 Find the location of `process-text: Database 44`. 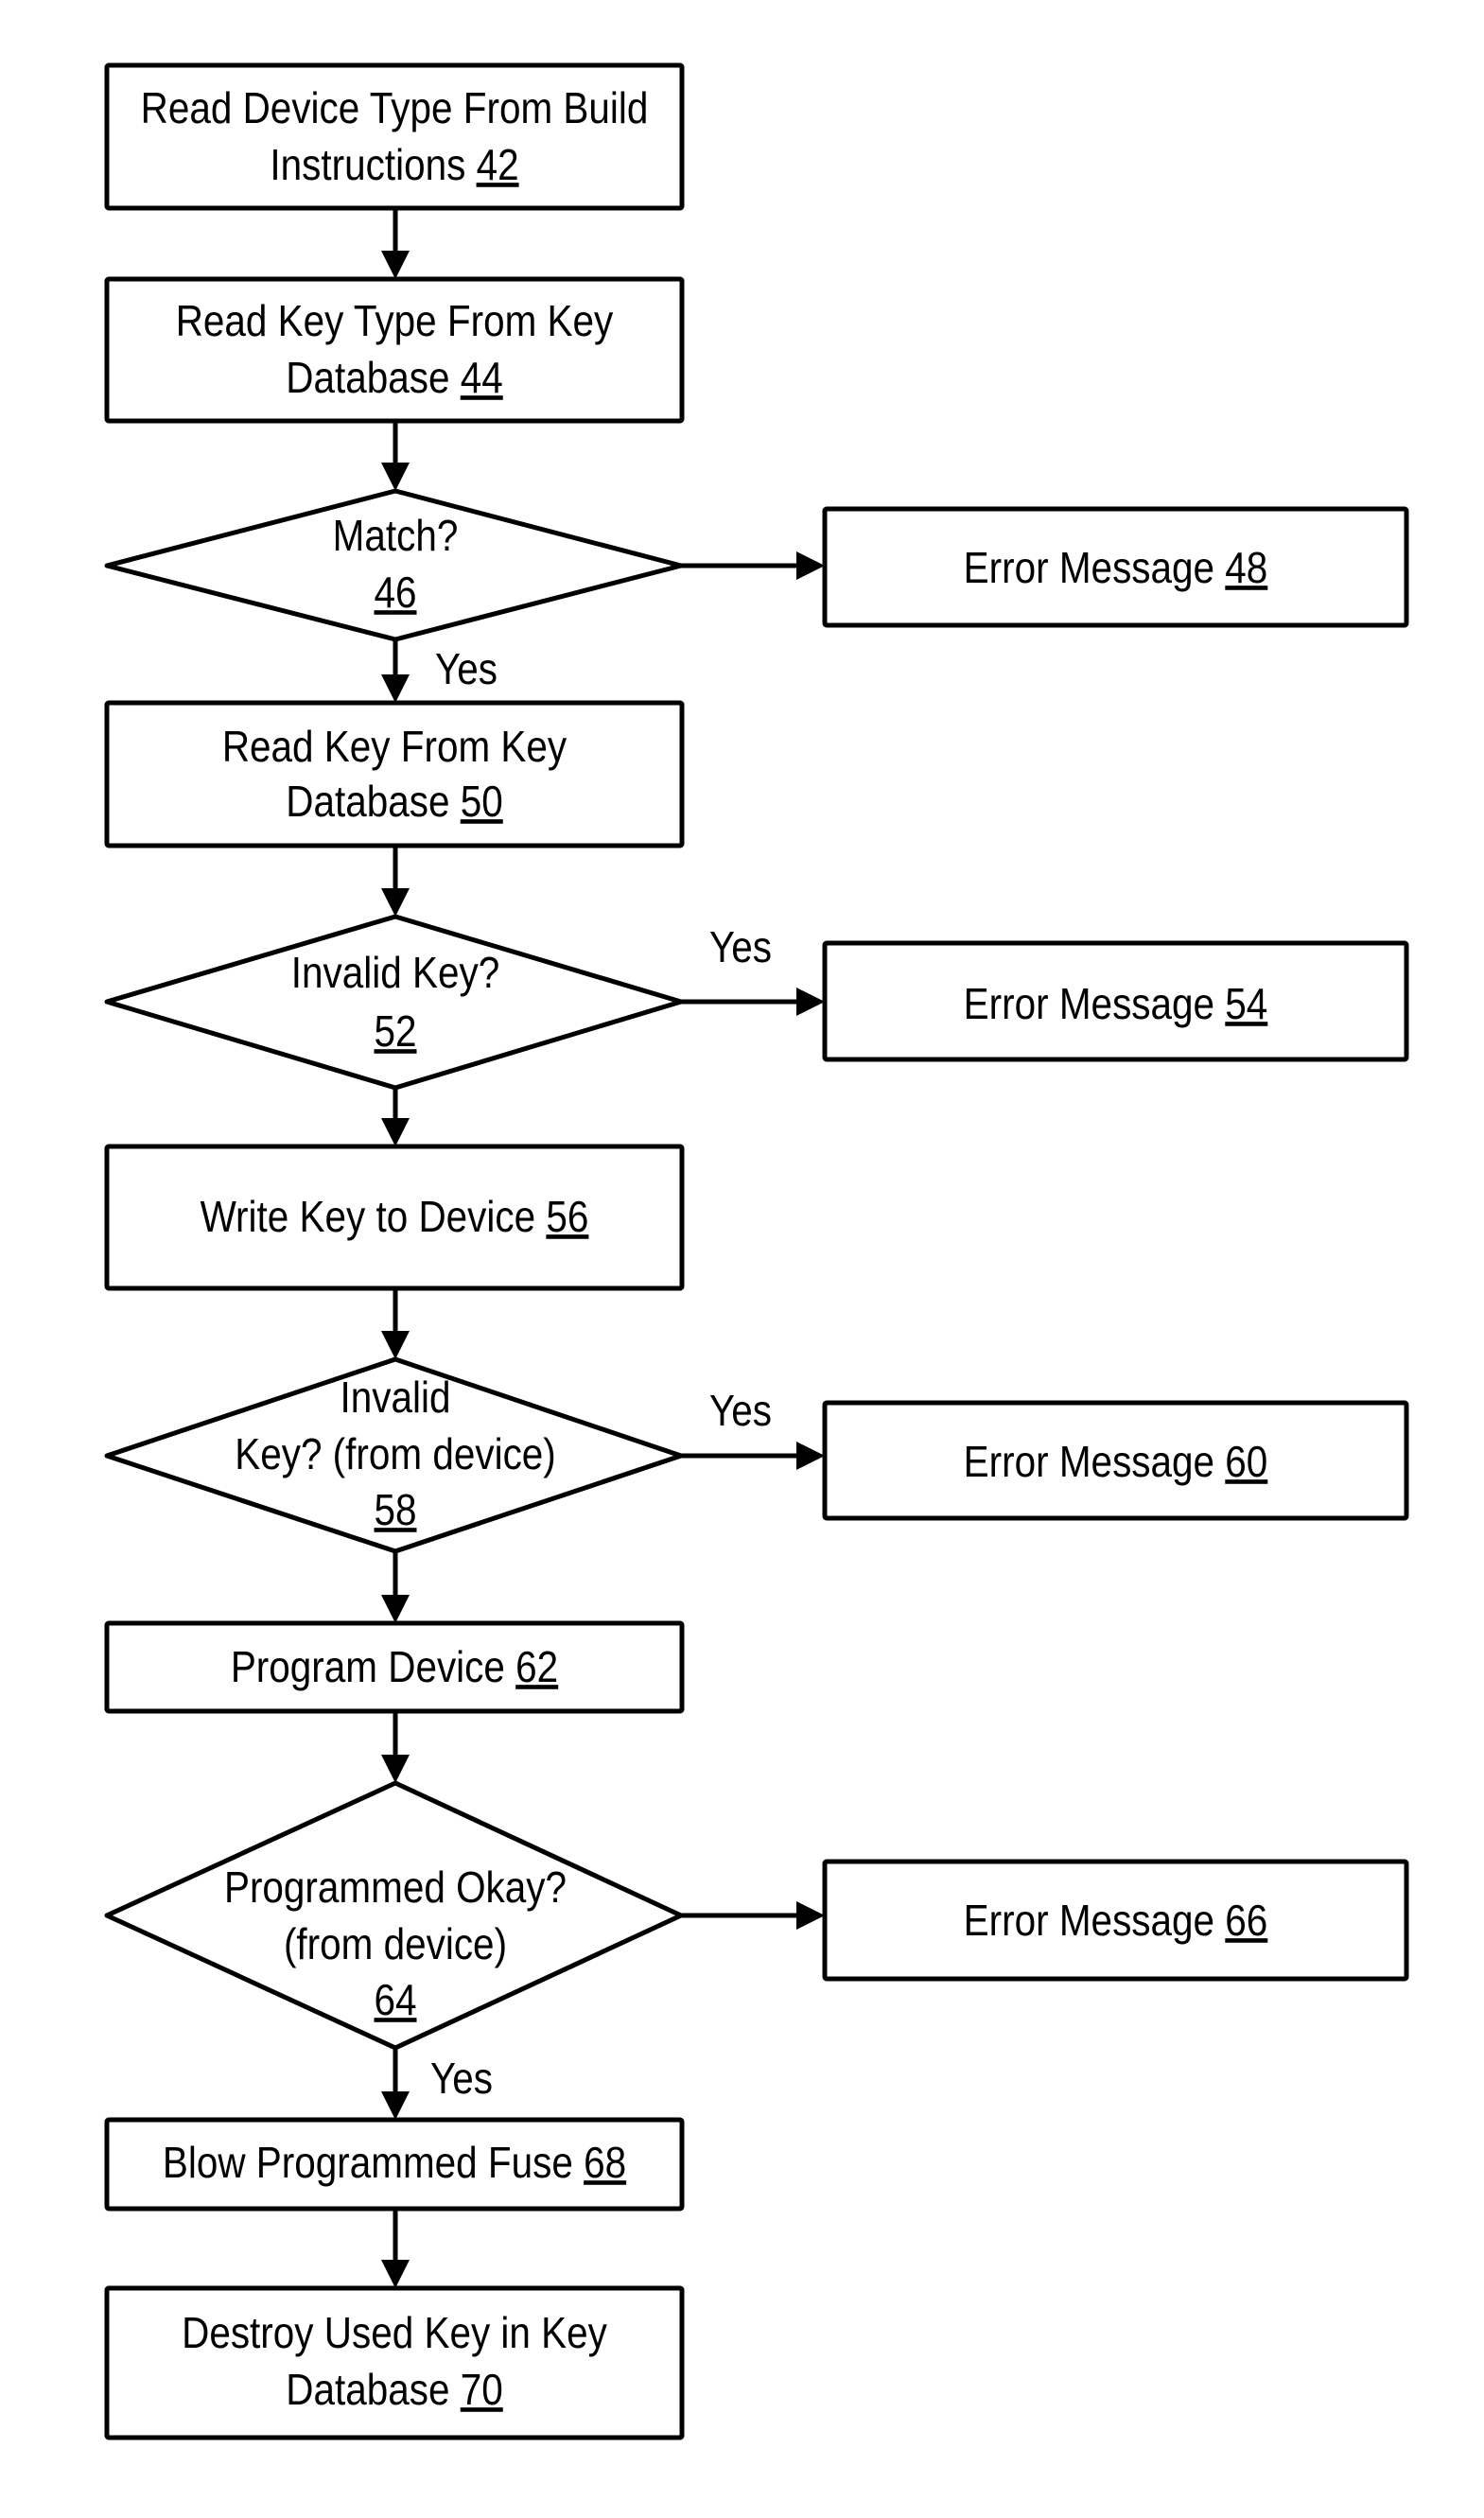

process-text: Database 44 is located at coordinates (394, 379).